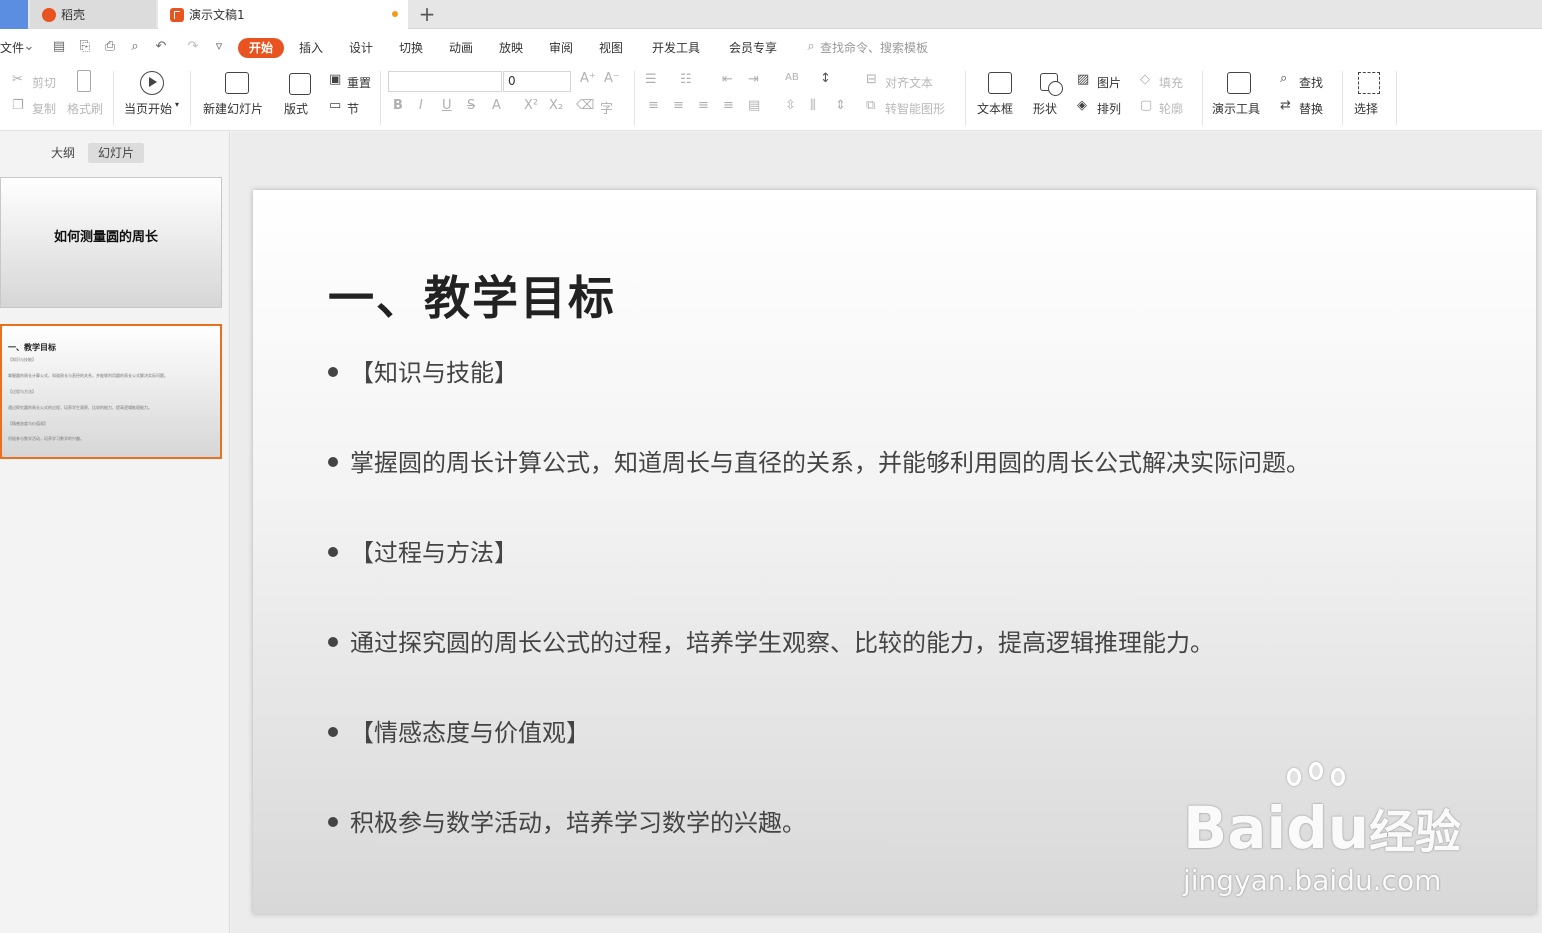 This screenshot has width=1542, height=933. What do you see at coordinates (1366, 108) in the screenshot?
I see `select-button: 选择` at bounding box center [1366, 108].